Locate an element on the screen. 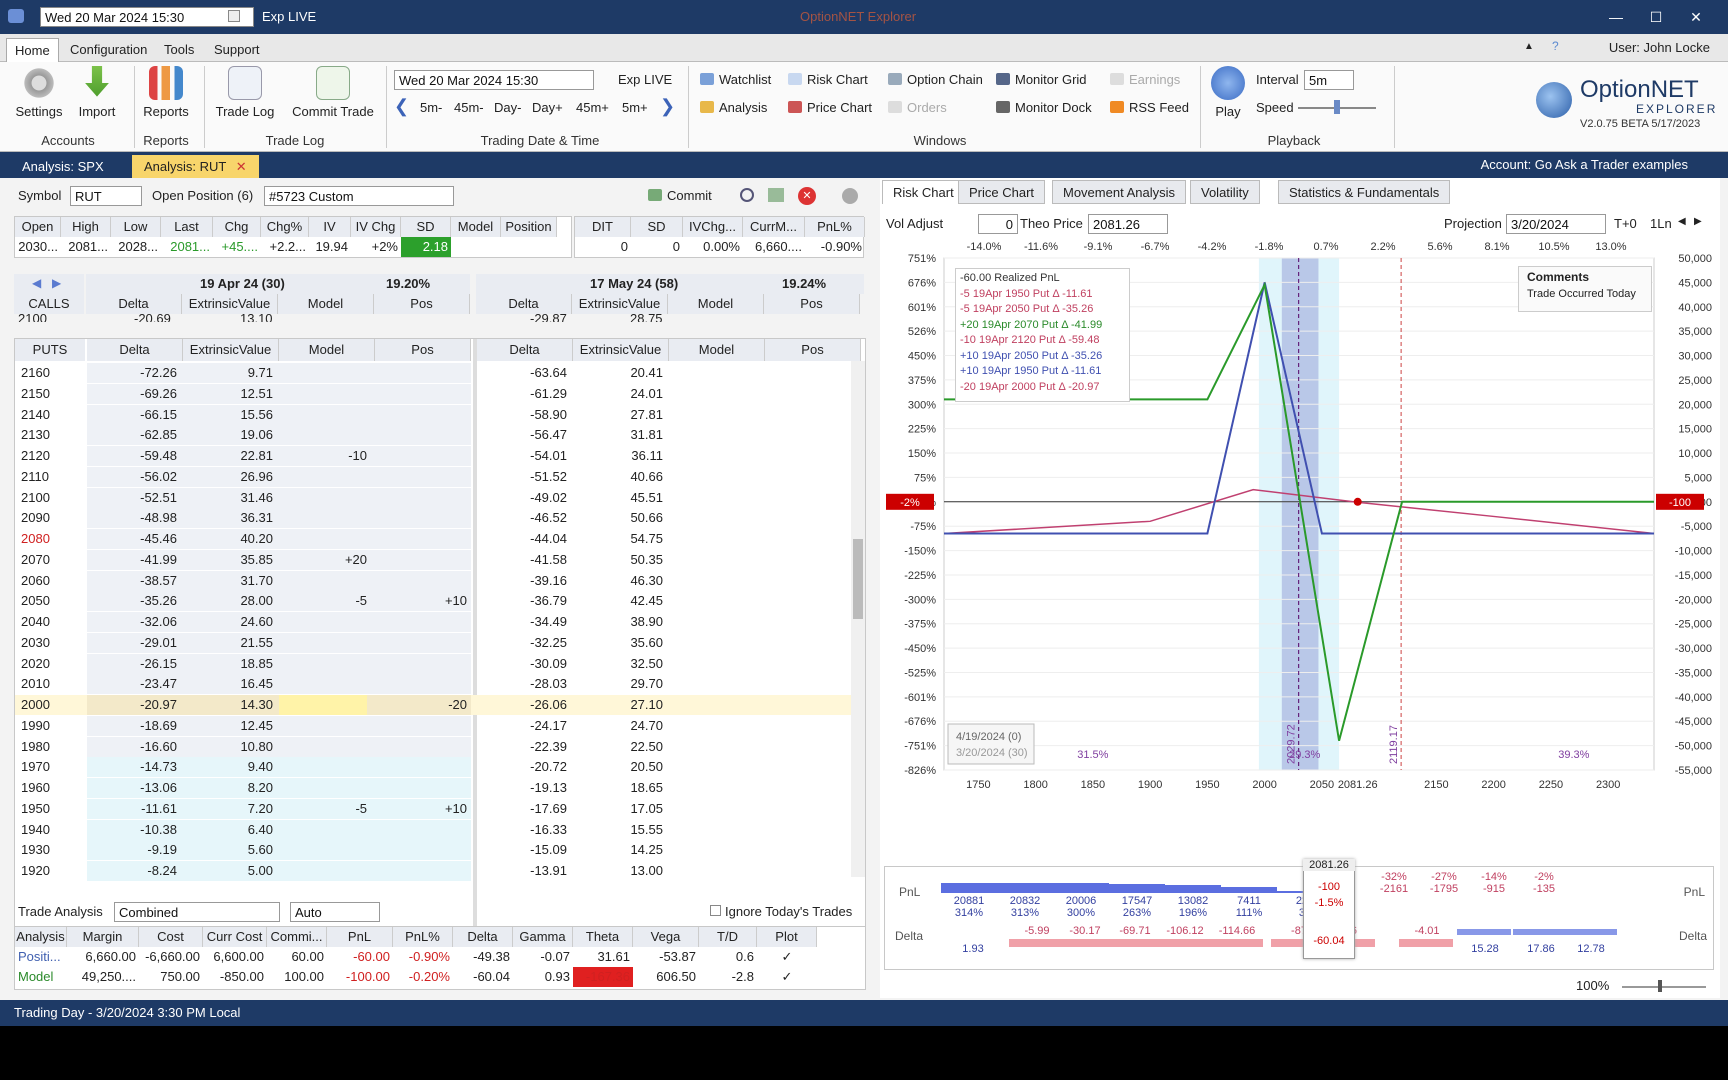 The image size is (1728, 1080). prev-exp-nav is located at coordinates (49, 284).